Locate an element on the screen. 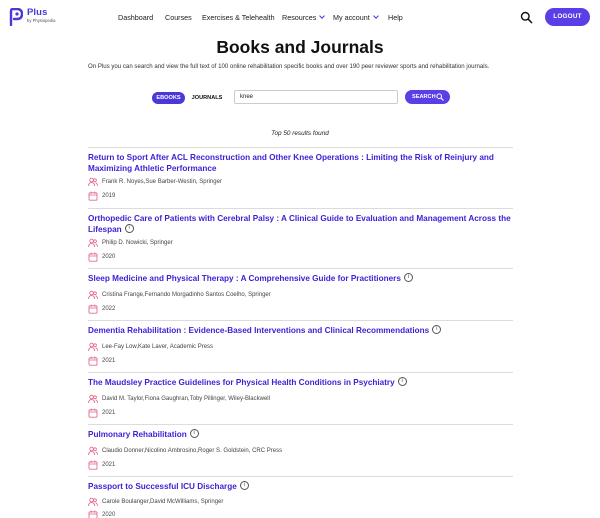 Image resolution: width=600 pixels, height=518 pixels. tab-journals: JOURNALS is located at coordinates (207, 98).